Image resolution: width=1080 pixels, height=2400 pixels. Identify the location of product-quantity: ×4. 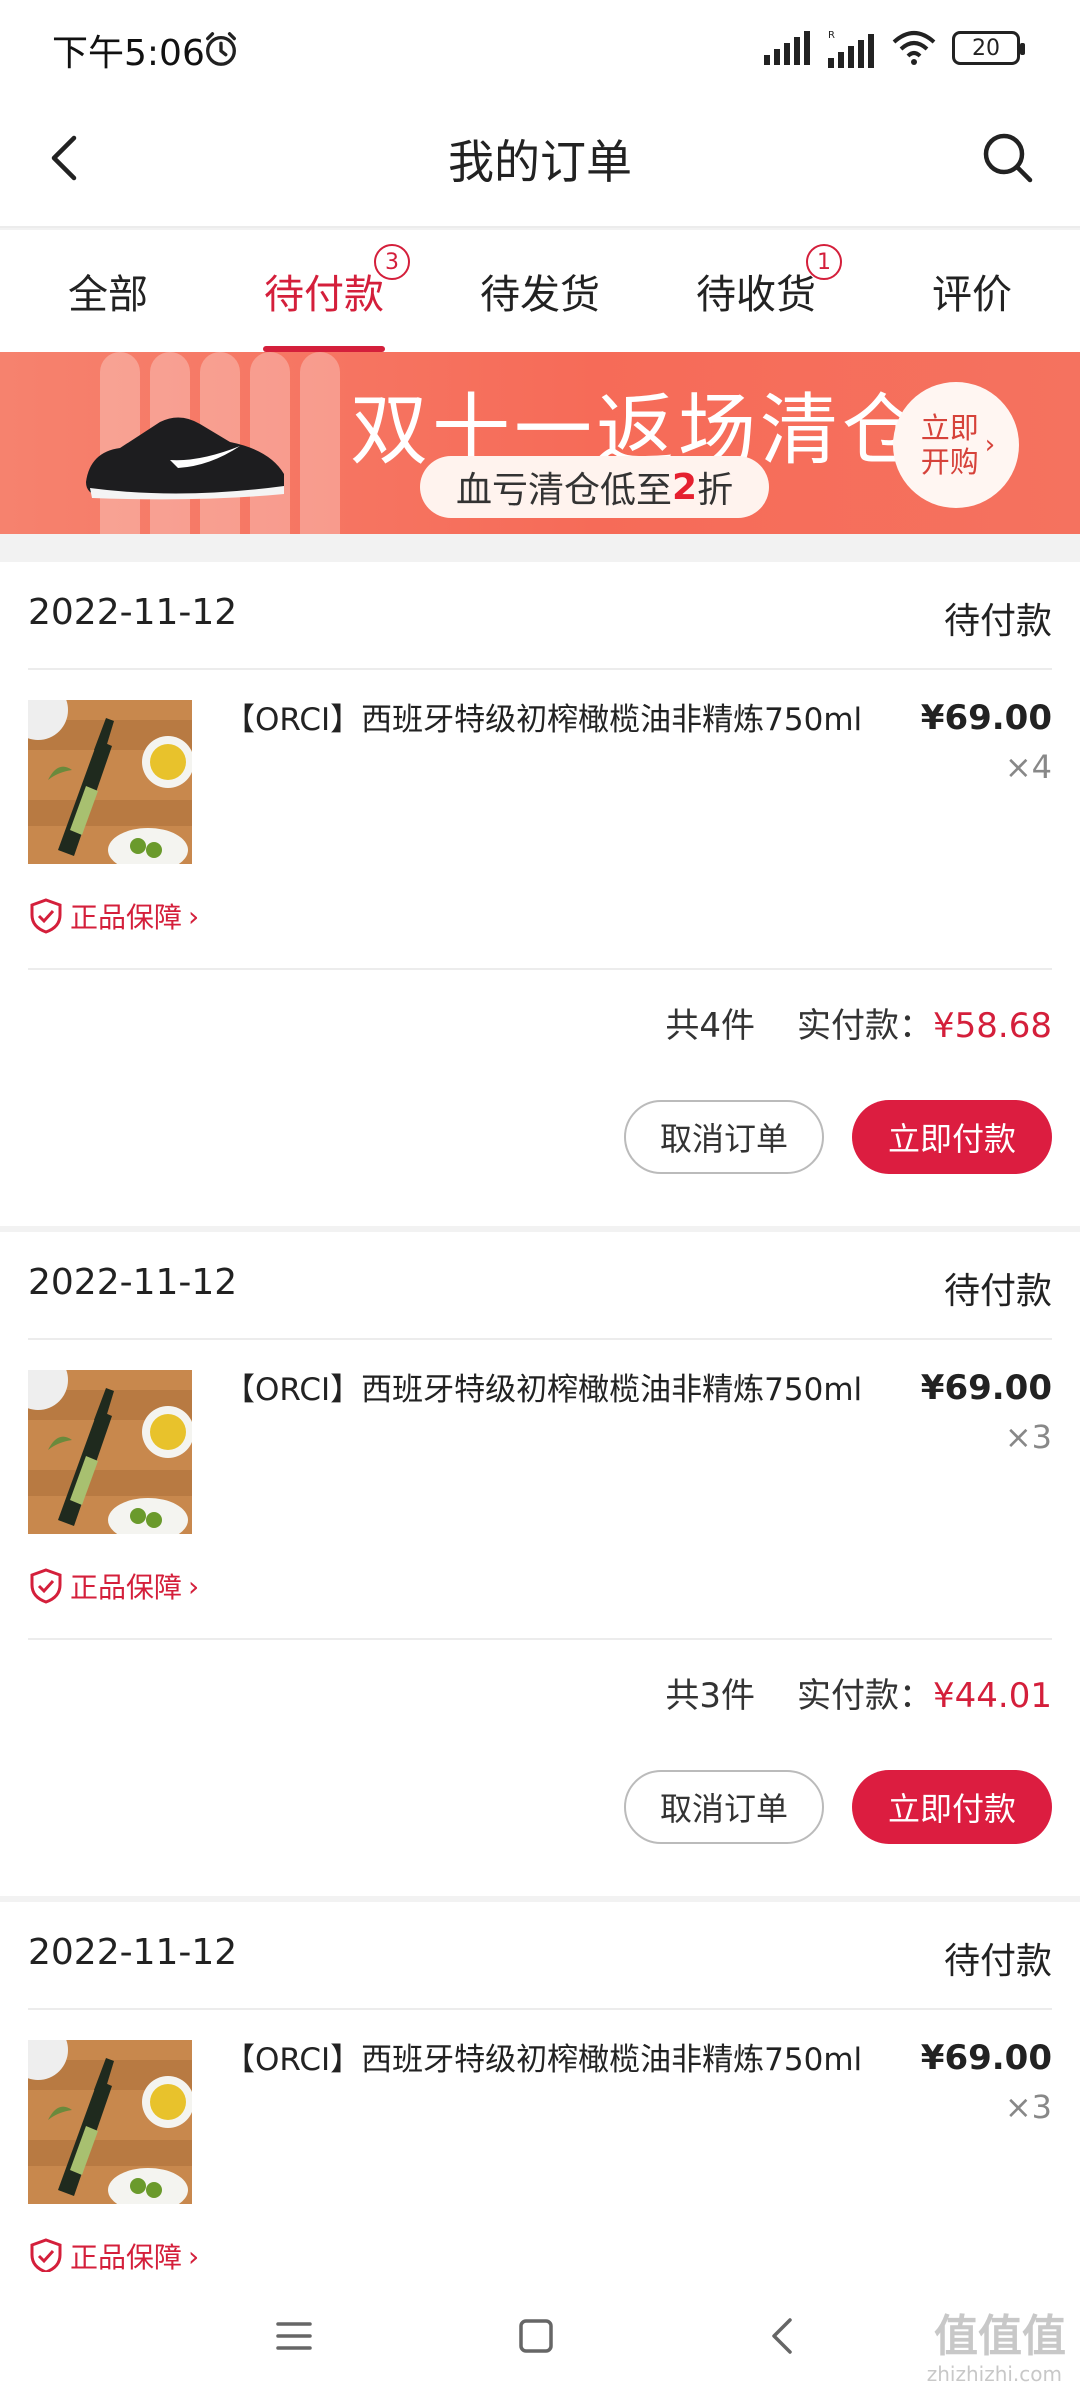
(1028, 767).